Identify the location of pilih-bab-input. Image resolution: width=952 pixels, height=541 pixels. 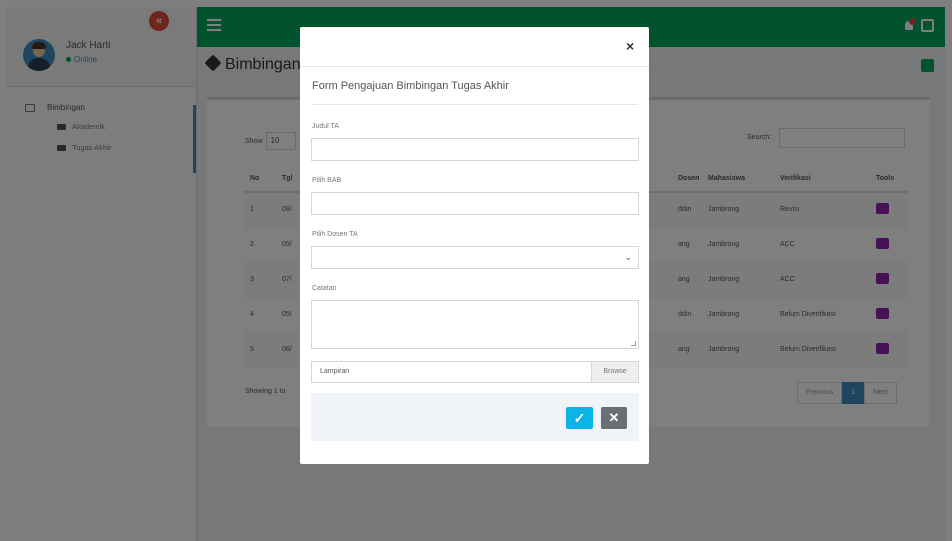
(475, 203).